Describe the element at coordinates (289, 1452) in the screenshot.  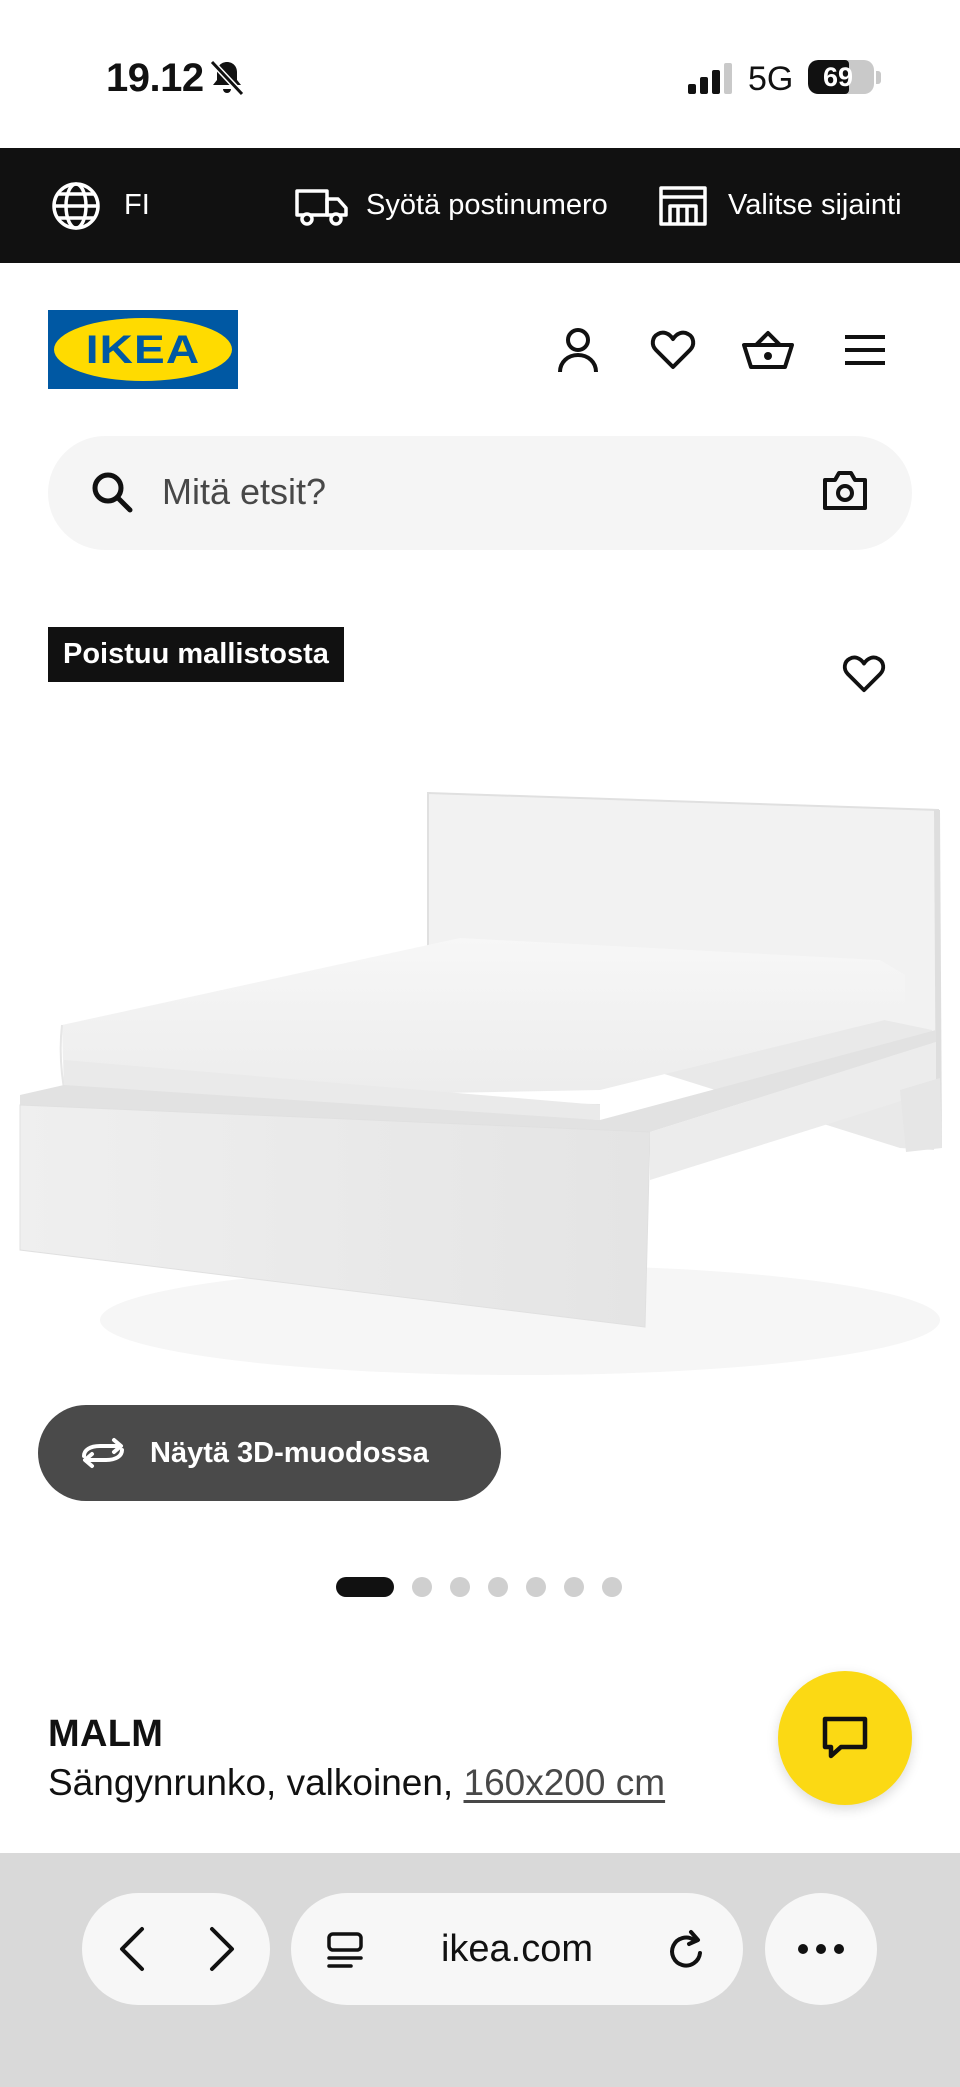
I see `view-3d-label: Näytä 3D-muodossa` at that location.